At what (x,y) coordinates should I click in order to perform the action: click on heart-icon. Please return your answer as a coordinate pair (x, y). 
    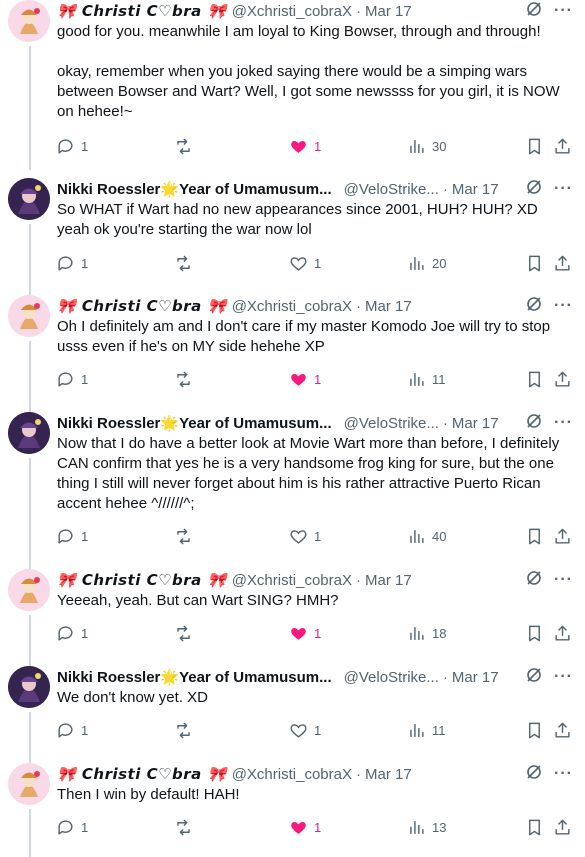
    Looking at the image, I should click on (298, 263).